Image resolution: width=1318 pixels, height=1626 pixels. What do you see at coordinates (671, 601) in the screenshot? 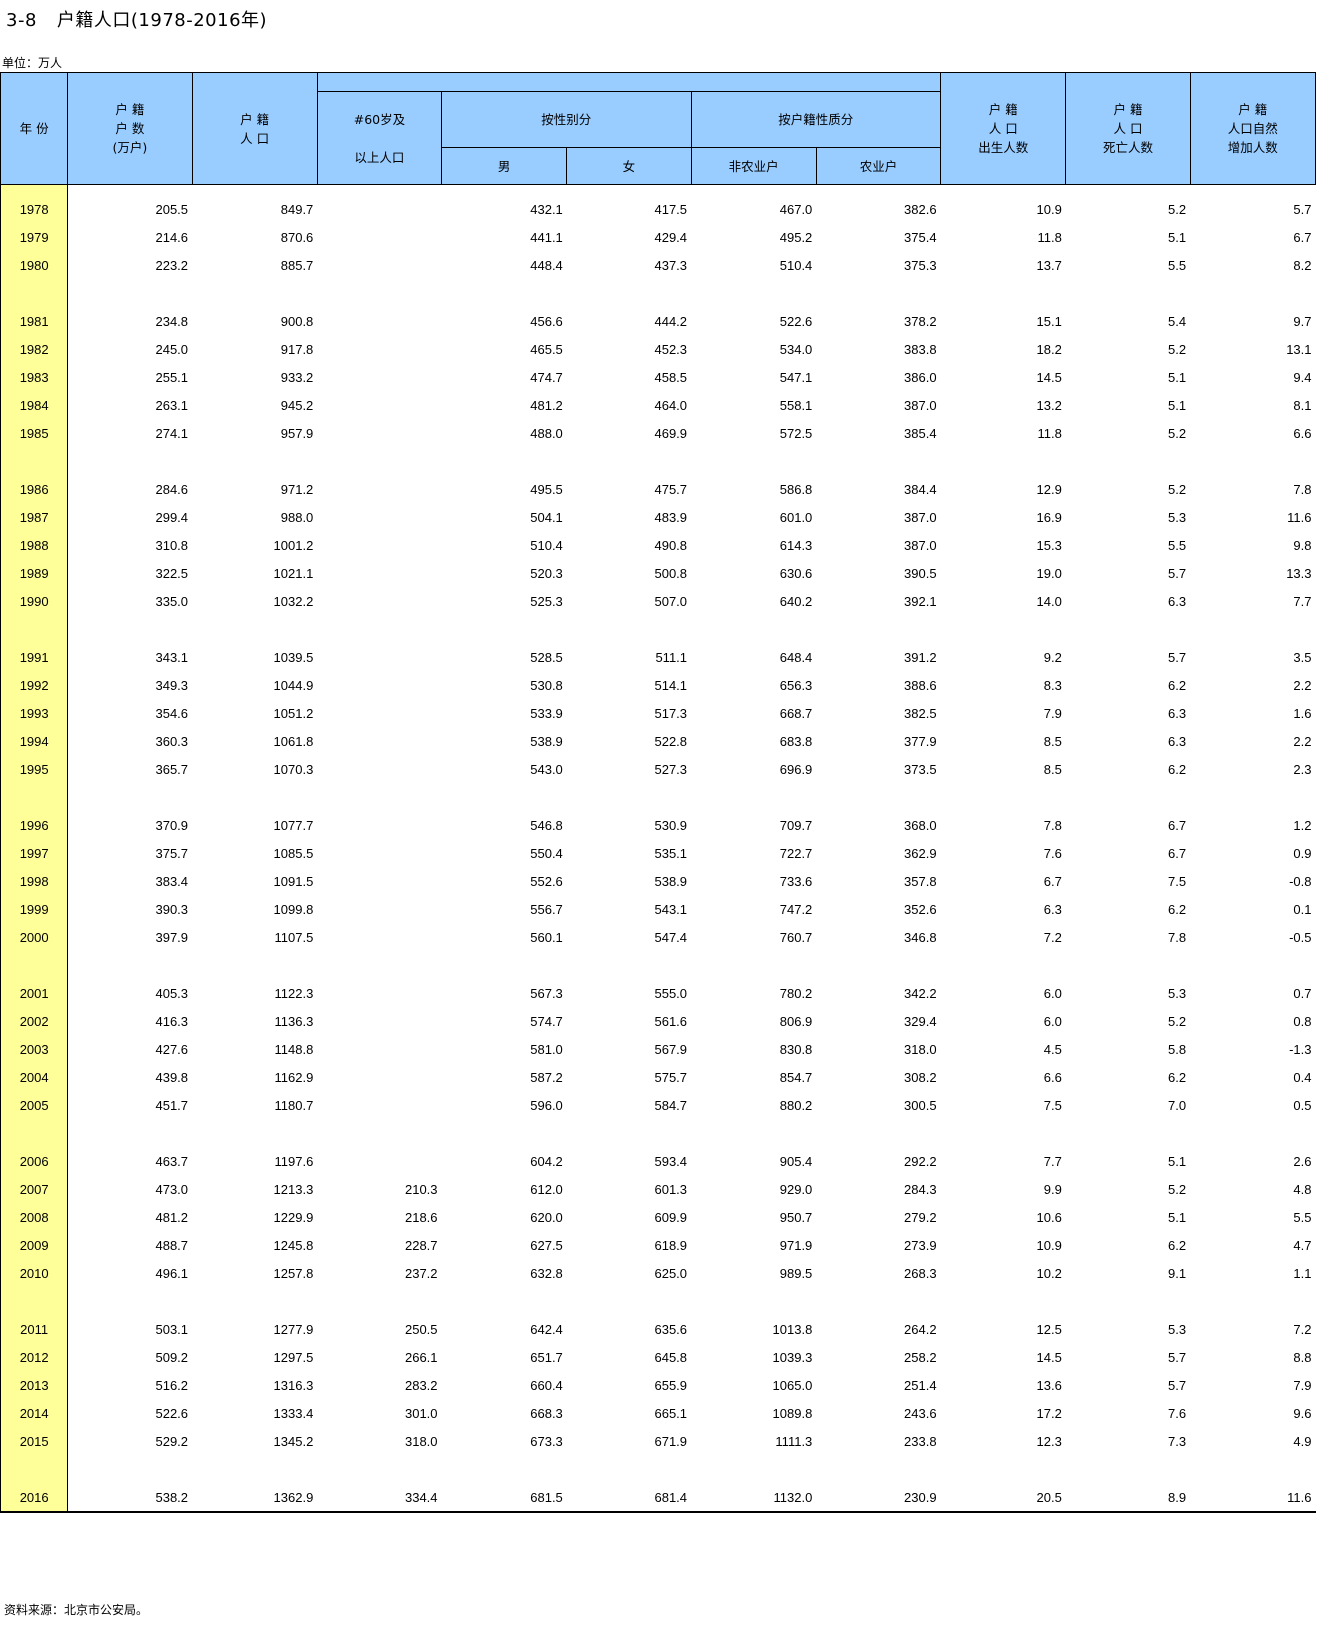
I see `cell-female: 507.0` at bounding box center [671, 601].